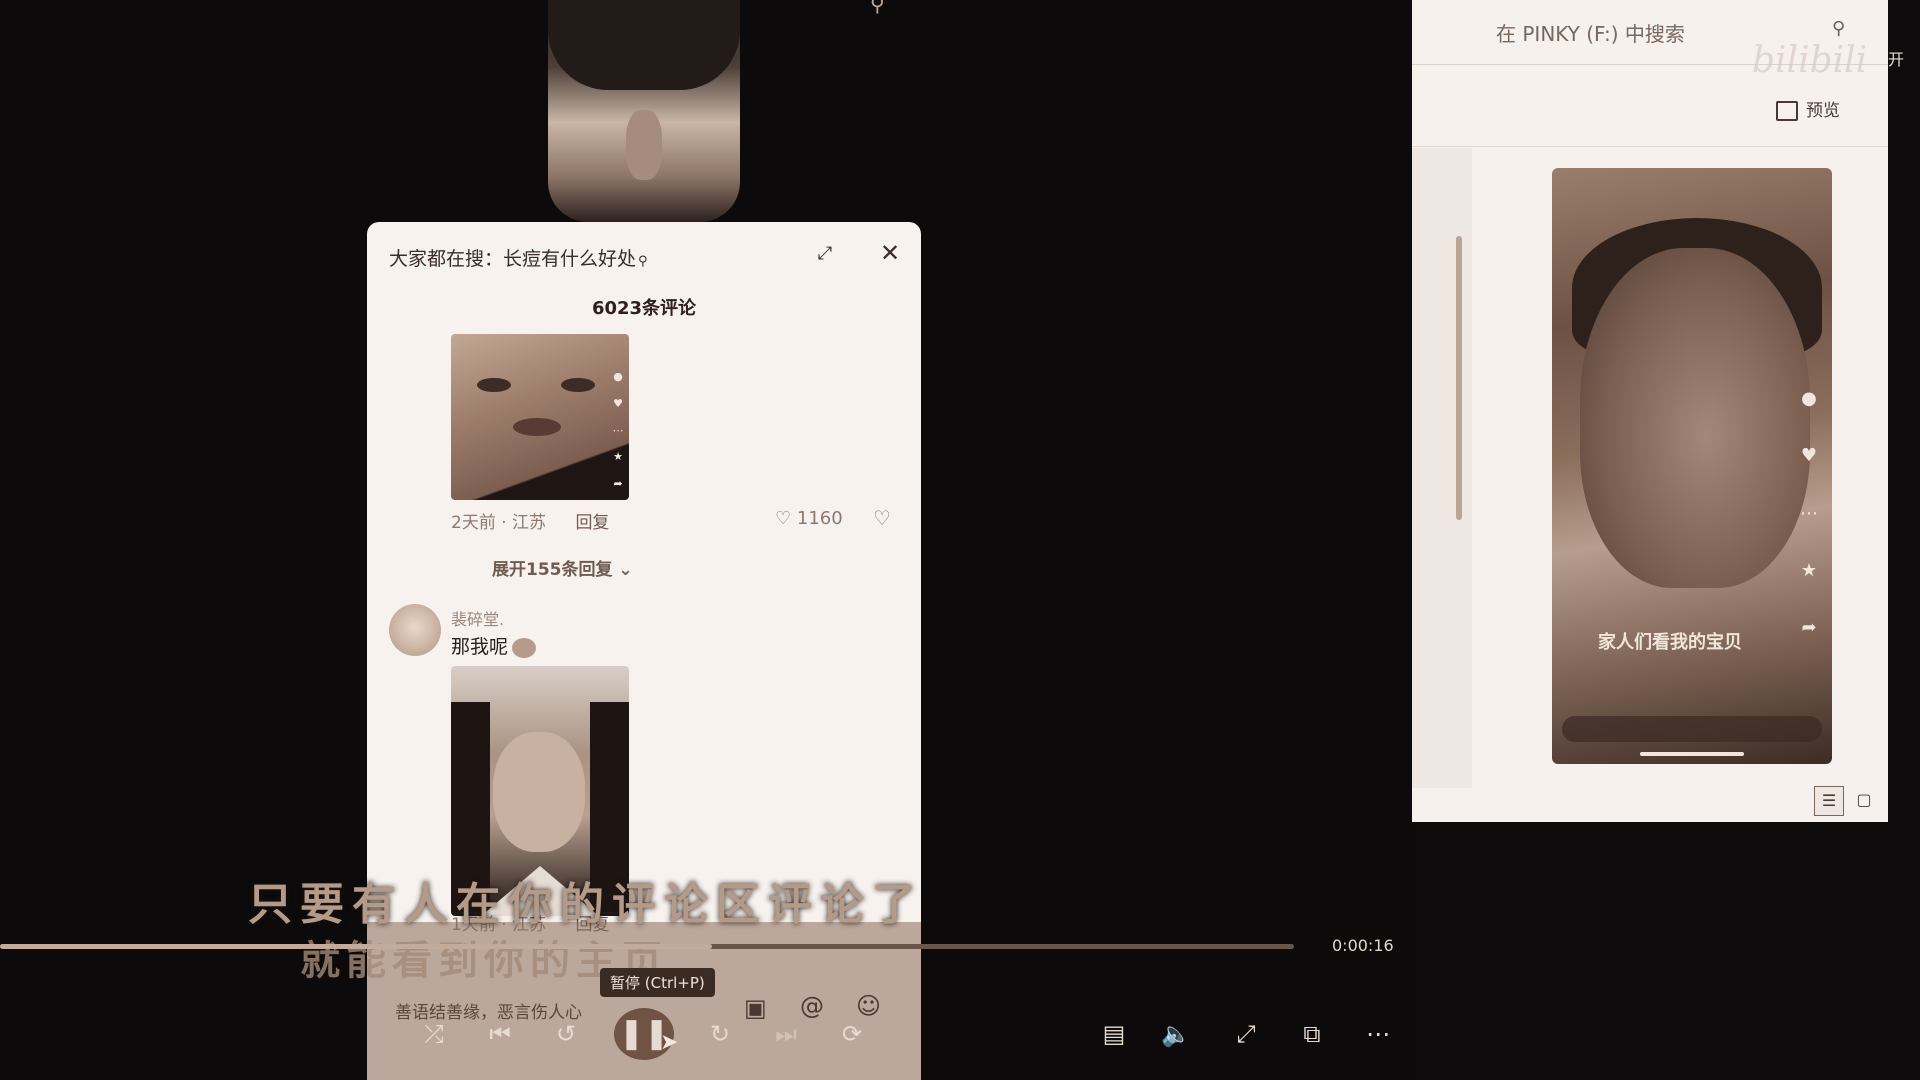  I want to click on comment-text-content: 那我呢, so click(480, 647).